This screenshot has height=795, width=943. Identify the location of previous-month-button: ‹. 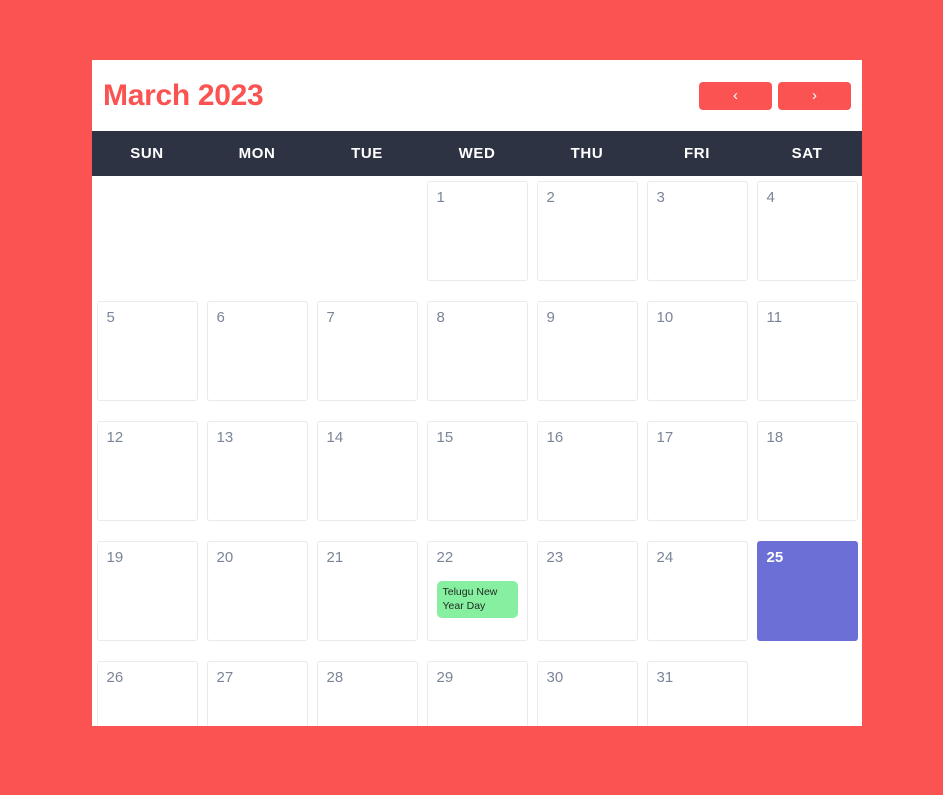
(735, 95).